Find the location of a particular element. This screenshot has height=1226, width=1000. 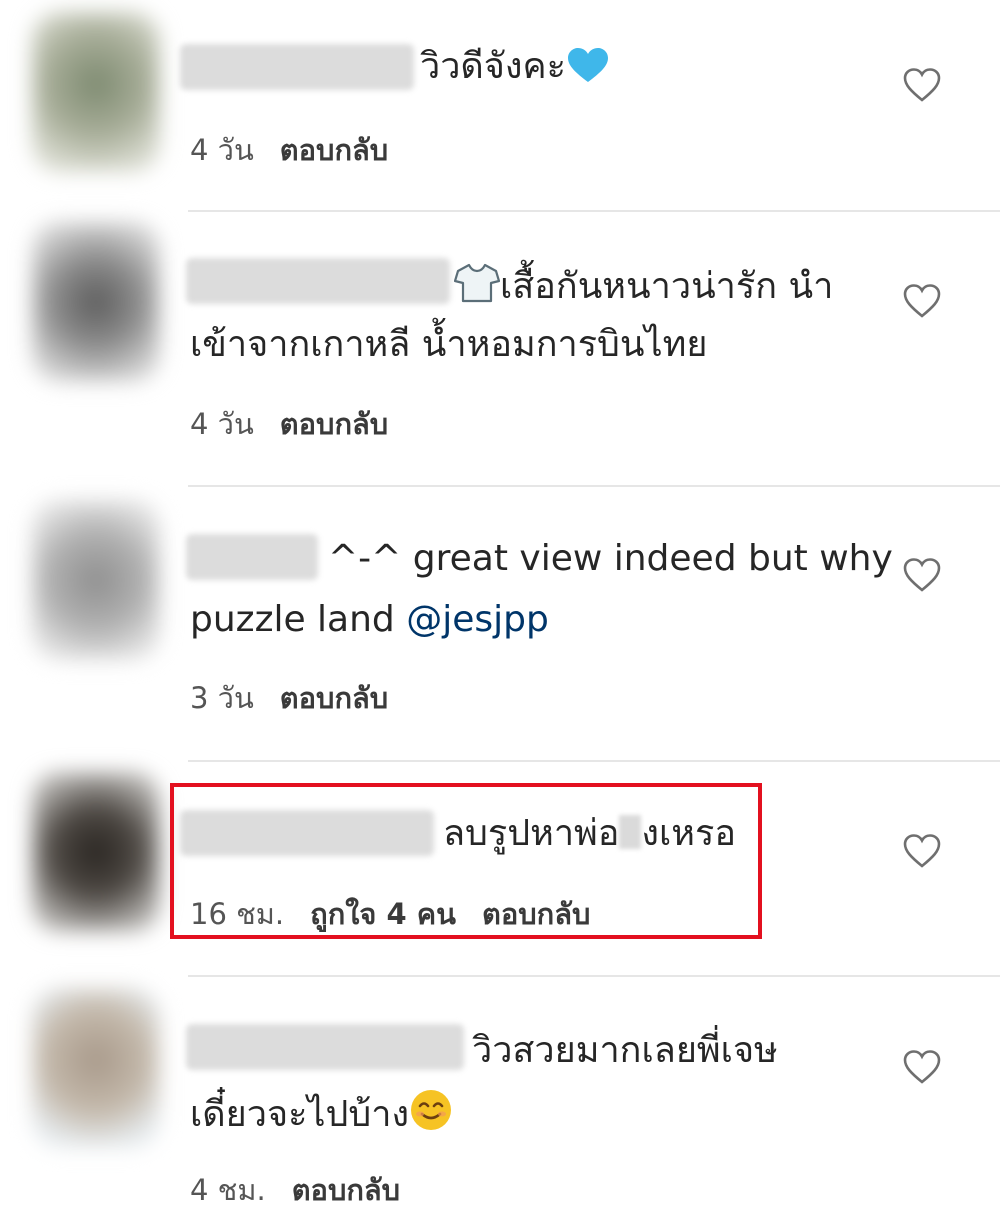

highlight-box is located at coordinates (466, 861).